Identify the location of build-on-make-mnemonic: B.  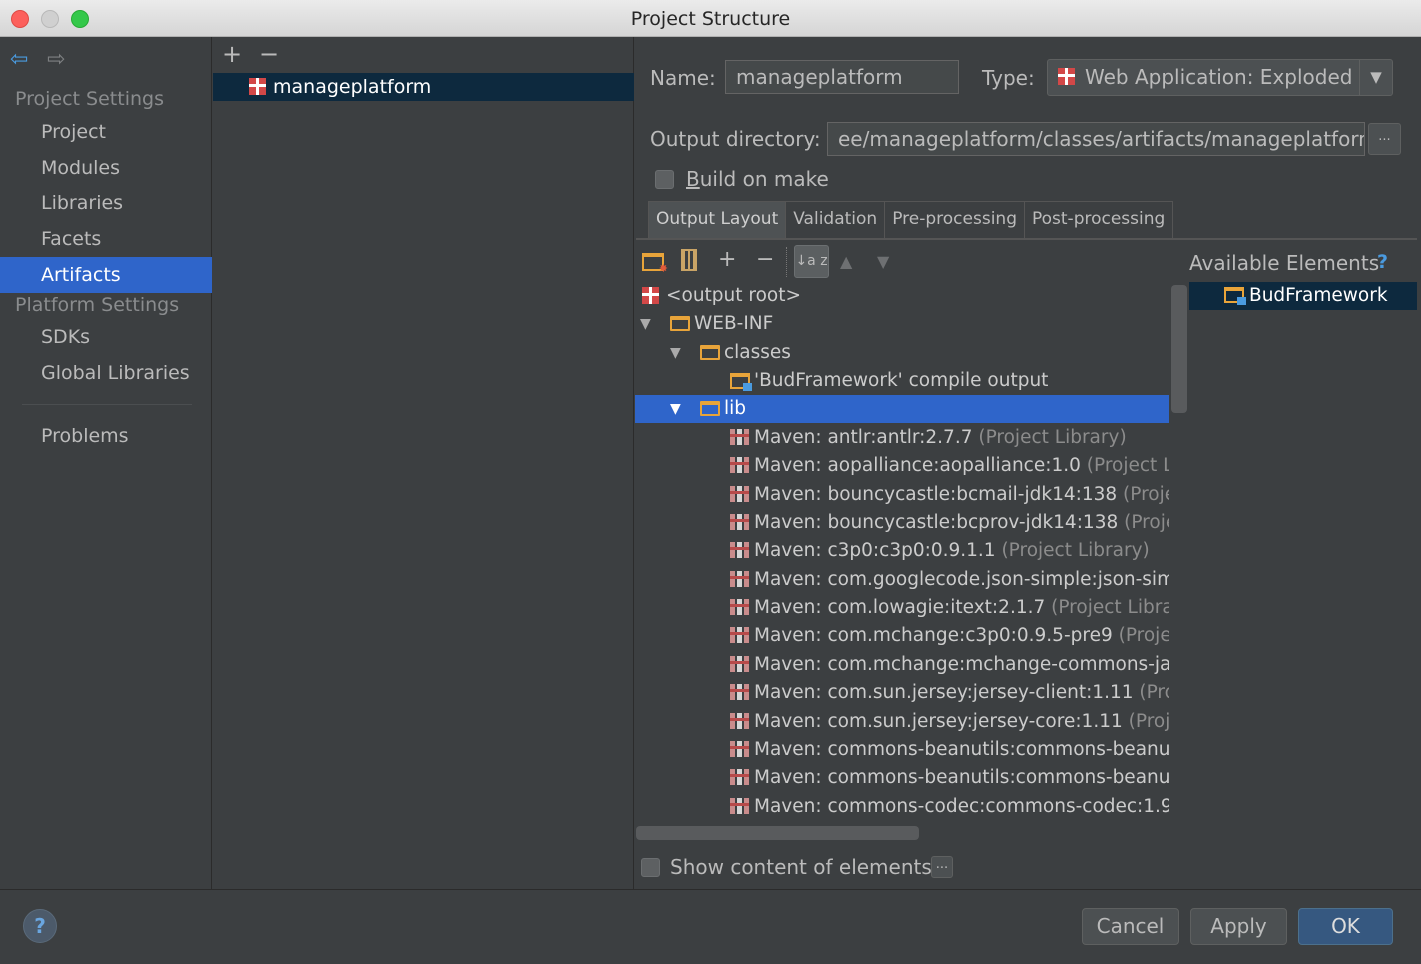
(693, 179).